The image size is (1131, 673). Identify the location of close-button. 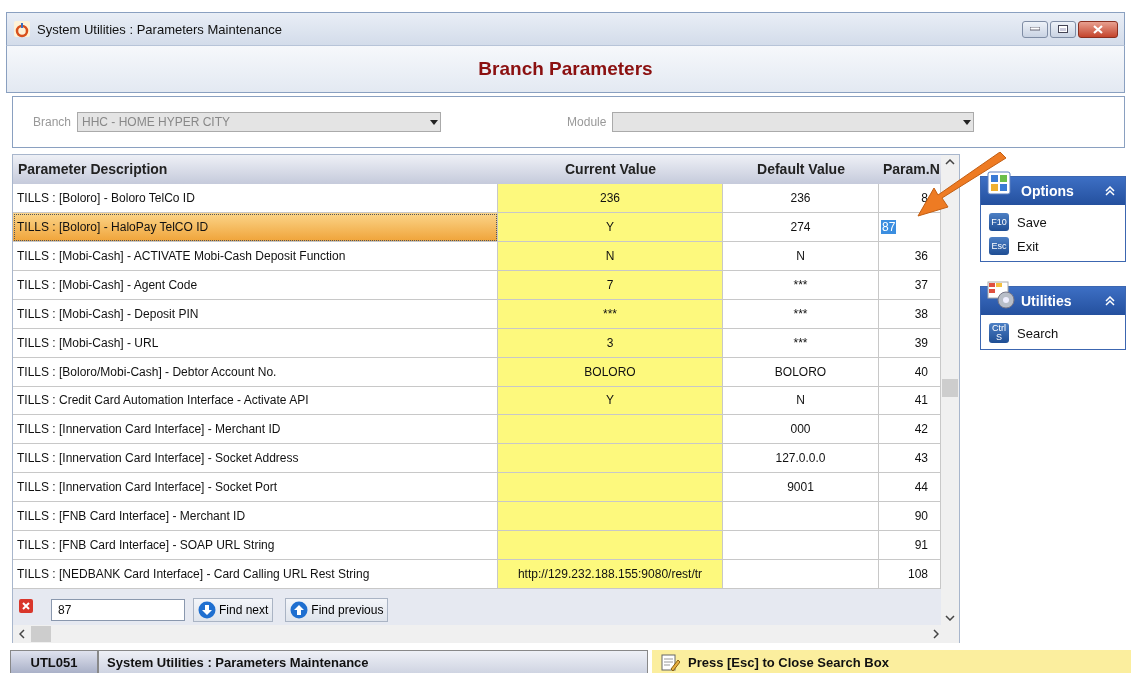
(1098, 29).